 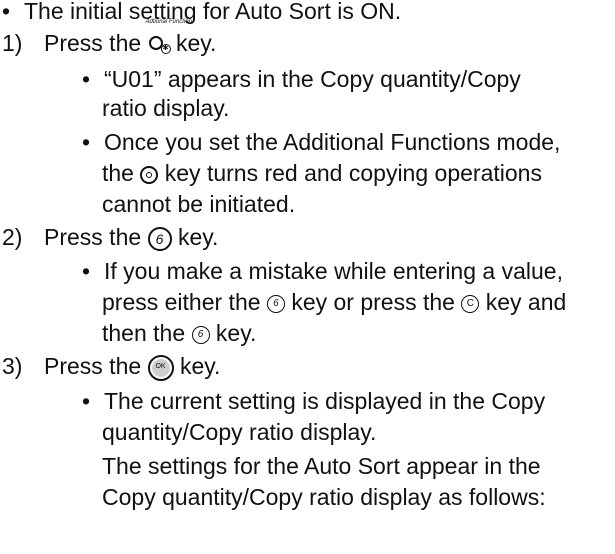 What do you see at coordinates (144, 333) in the screenshot?
I see `bullet-text: then the` at bounding box center [144, 333].